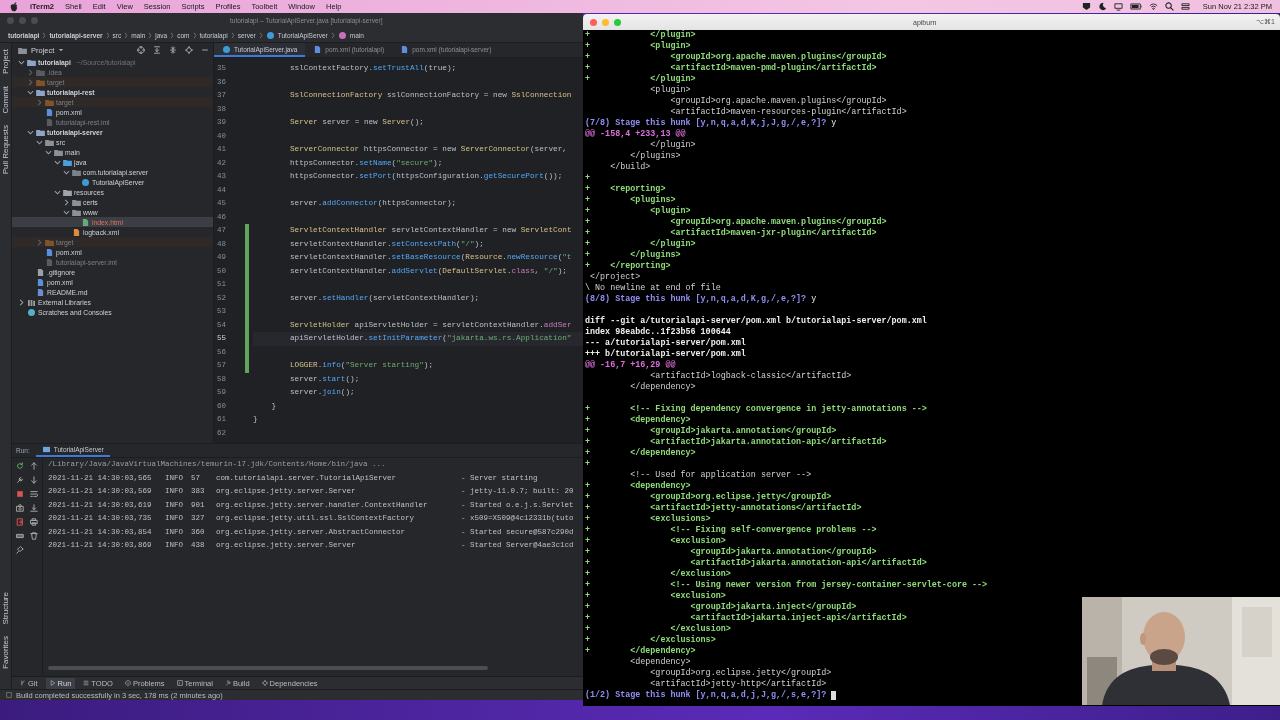 The image size is (1280, 720). I want to click on terminal-line: + <reporting>, so click(625, 189).